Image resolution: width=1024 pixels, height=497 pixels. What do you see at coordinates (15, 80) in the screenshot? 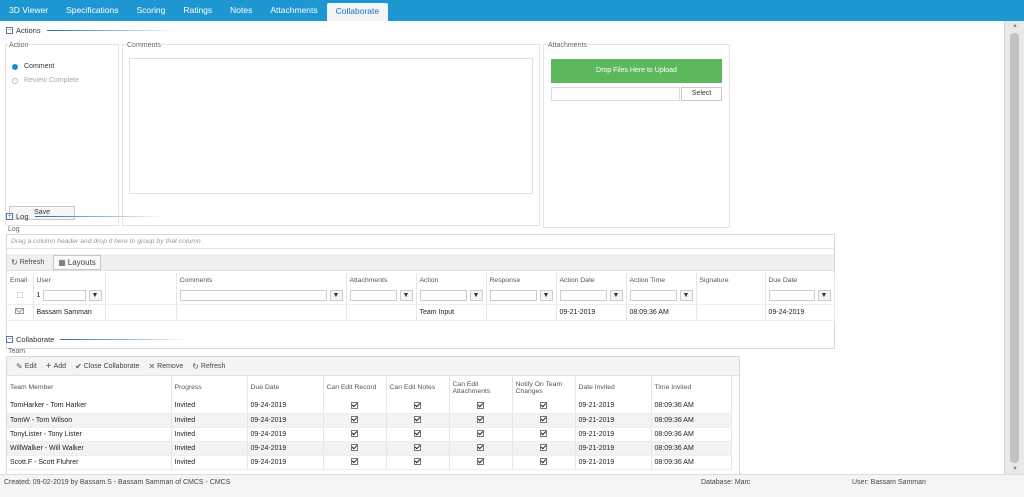
I see `radio-unselected-icon` at bounding box center [15, 80].